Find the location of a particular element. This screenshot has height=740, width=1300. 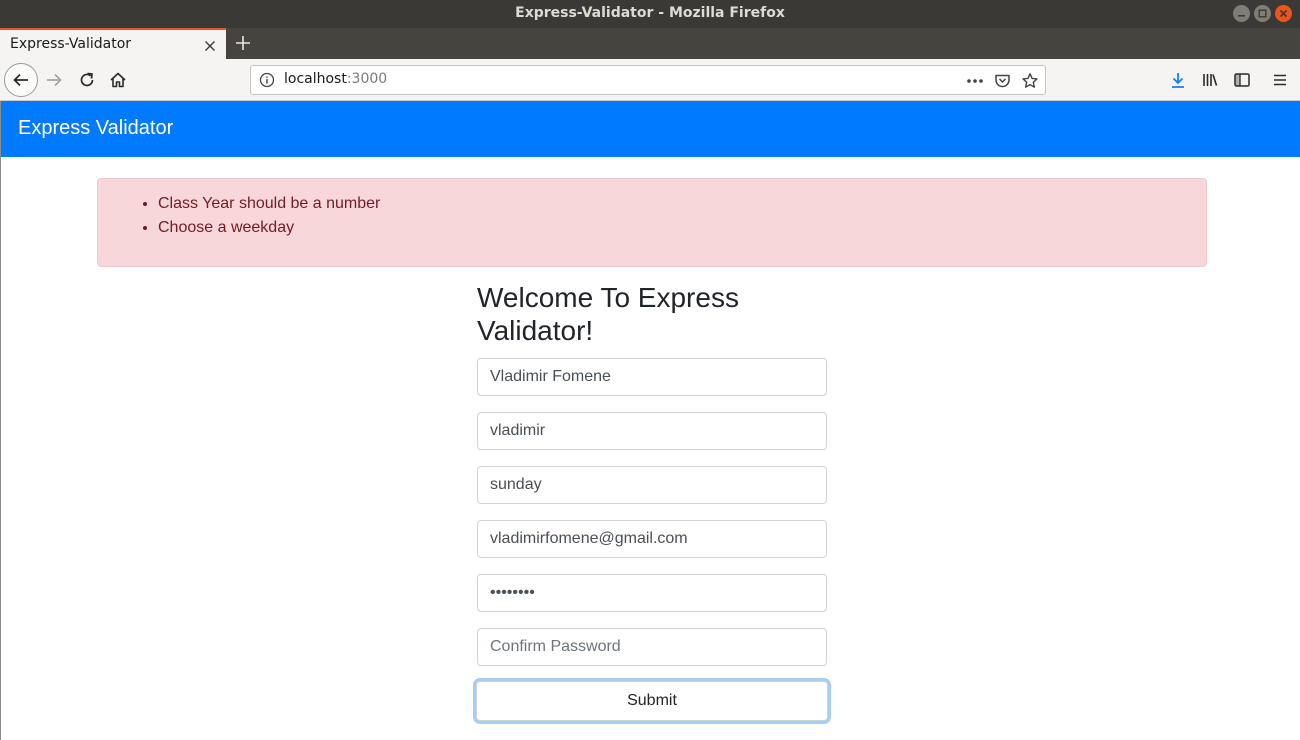

password-input is located at coordinates (652, 593).